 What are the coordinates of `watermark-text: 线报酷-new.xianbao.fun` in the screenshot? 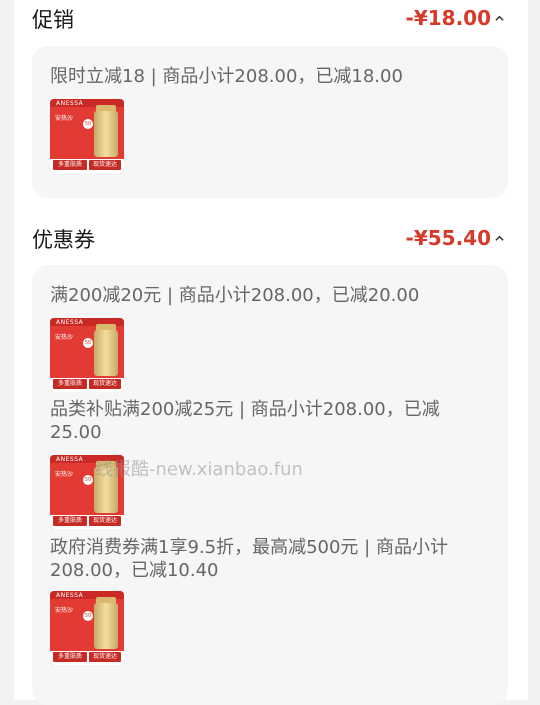 It's located at (199, 469).